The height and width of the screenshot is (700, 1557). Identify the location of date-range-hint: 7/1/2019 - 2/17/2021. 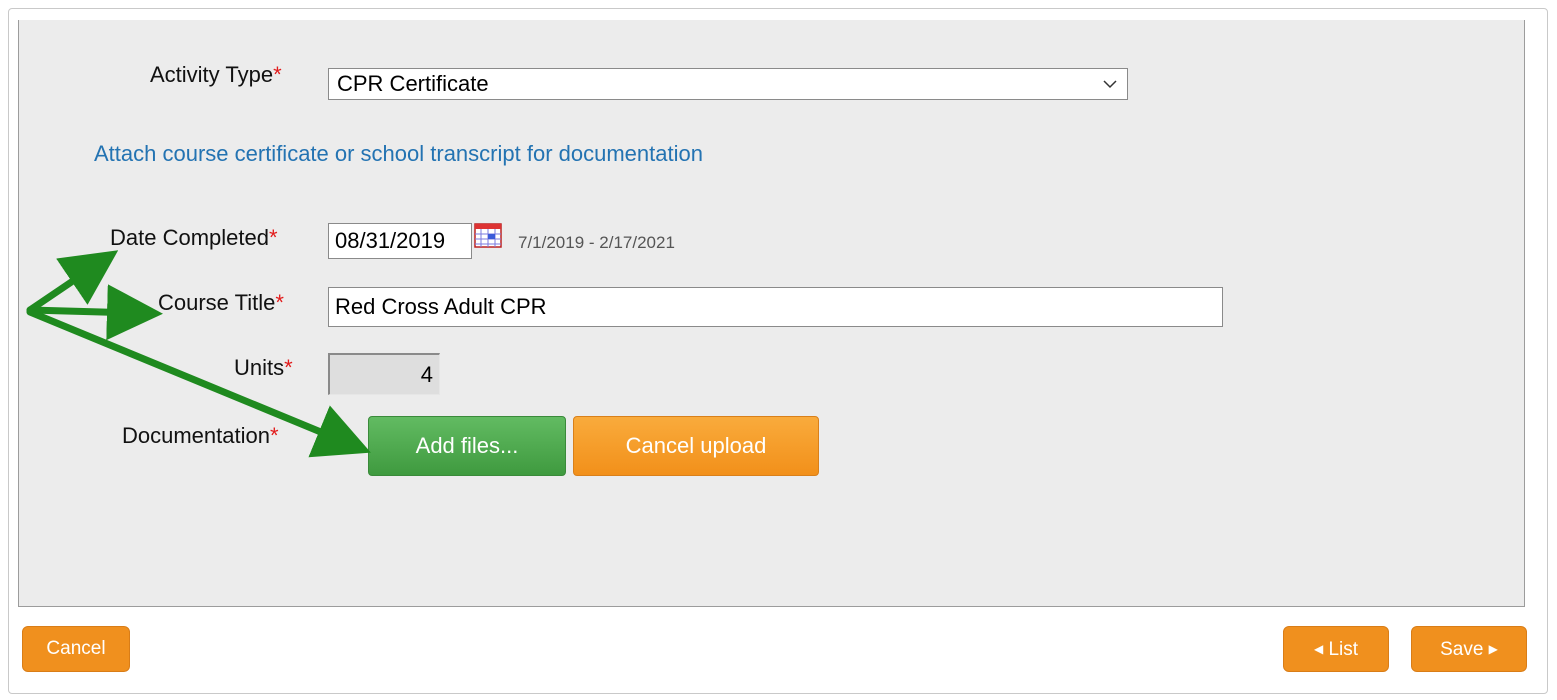
(596, 242).